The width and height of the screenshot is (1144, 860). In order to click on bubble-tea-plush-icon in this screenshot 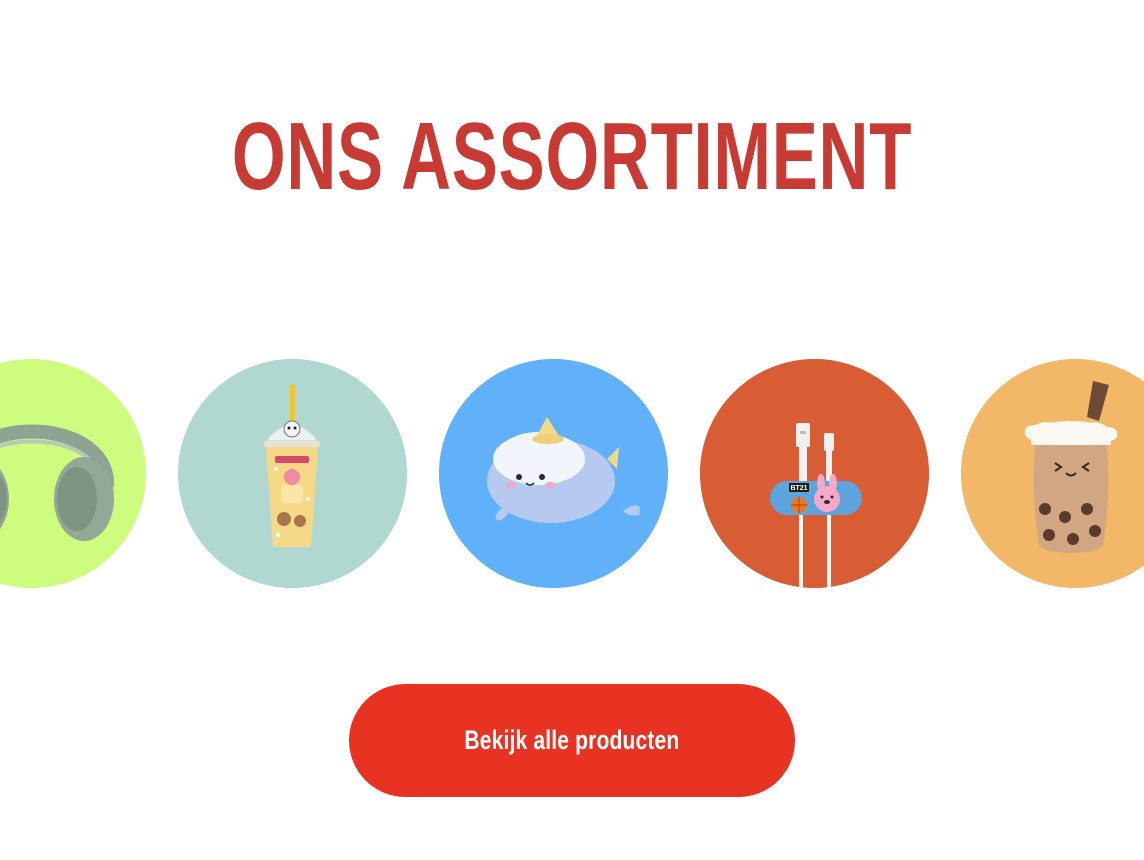, I will do `click(1052, 473)`.